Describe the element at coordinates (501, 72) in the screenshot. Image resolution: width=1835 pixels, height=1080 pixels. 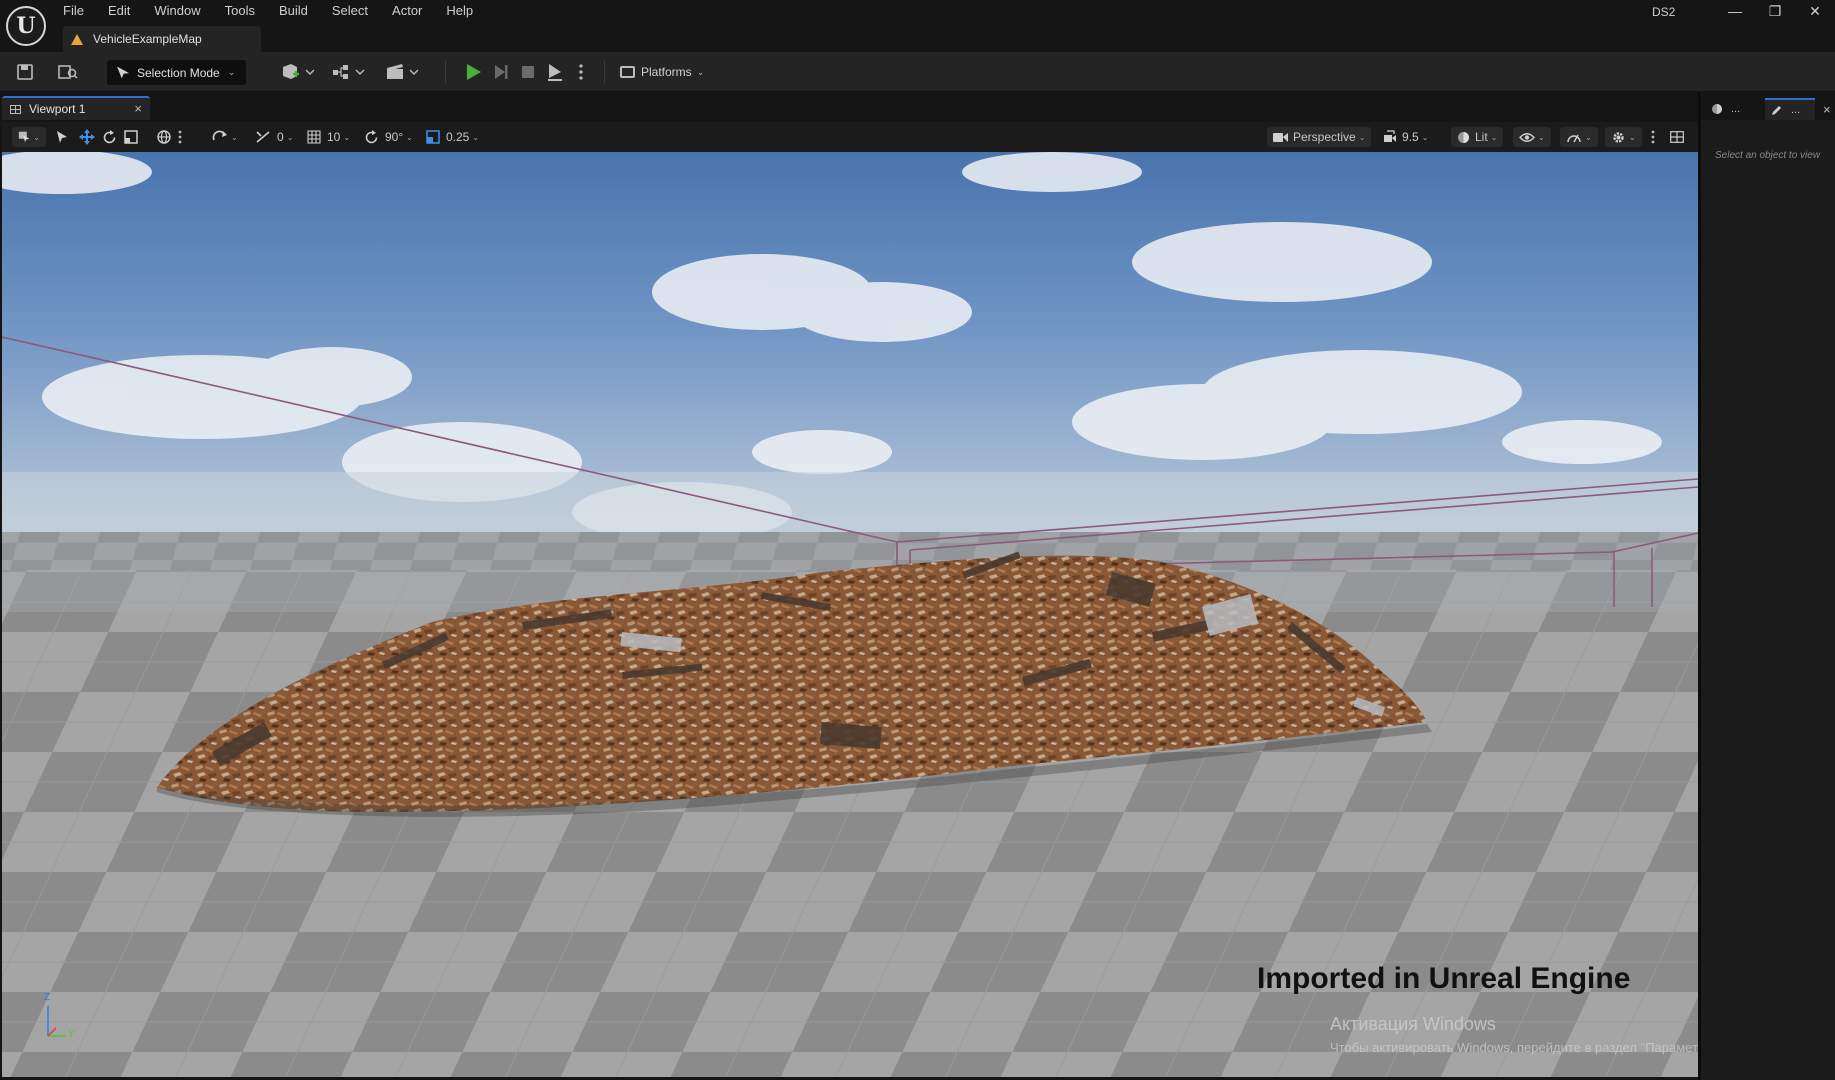
I see `advance-frame-button` at that location.